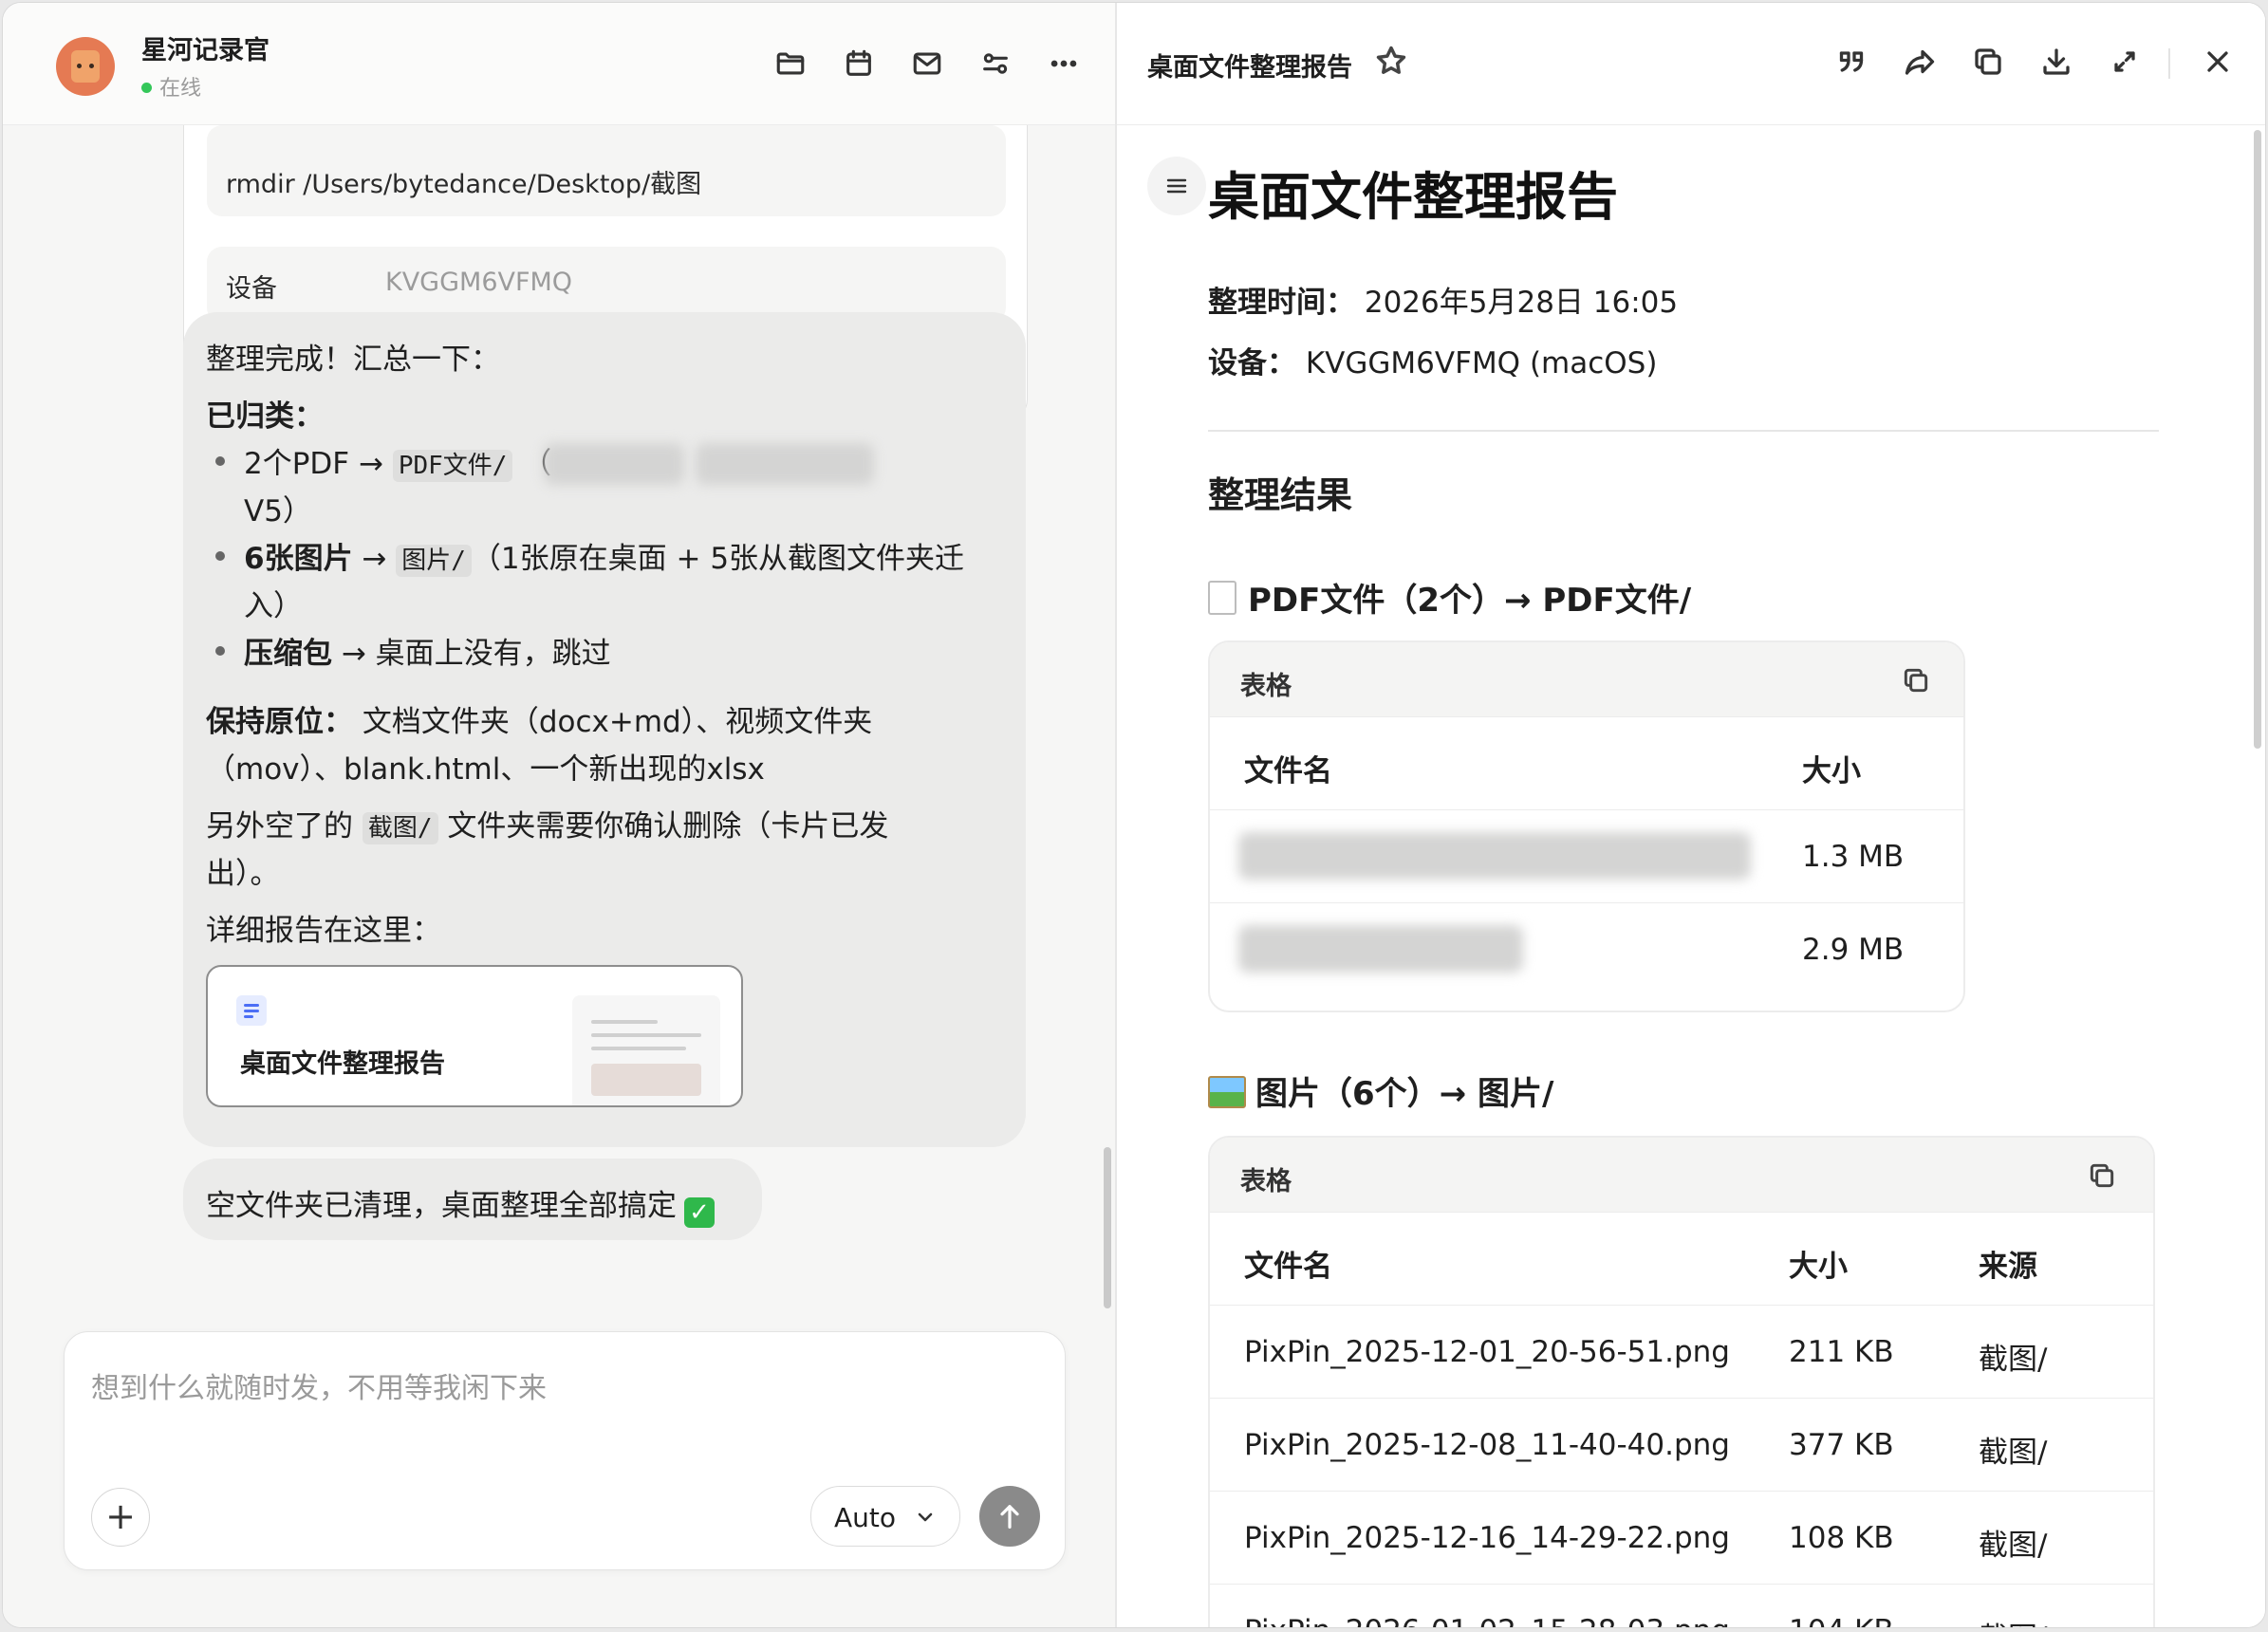 The width and height of the screenshot is (2268, 1632). Describe the element at coordinates (464, 185) in the screenshot. I see `command-text: rmdir /Users/bytedance/Desktop/截图` at that location.